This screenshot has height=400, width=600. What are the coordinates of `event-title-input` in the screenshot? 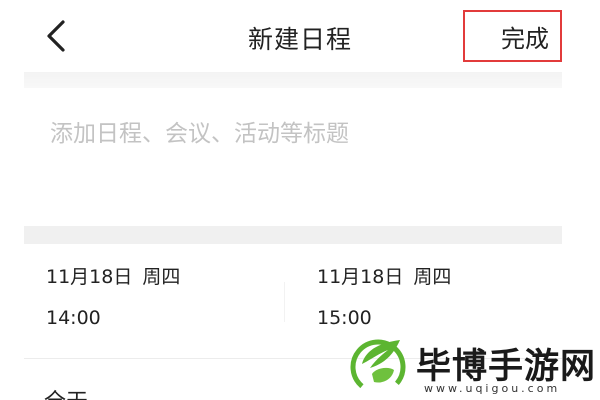 It's located at (290, 134).